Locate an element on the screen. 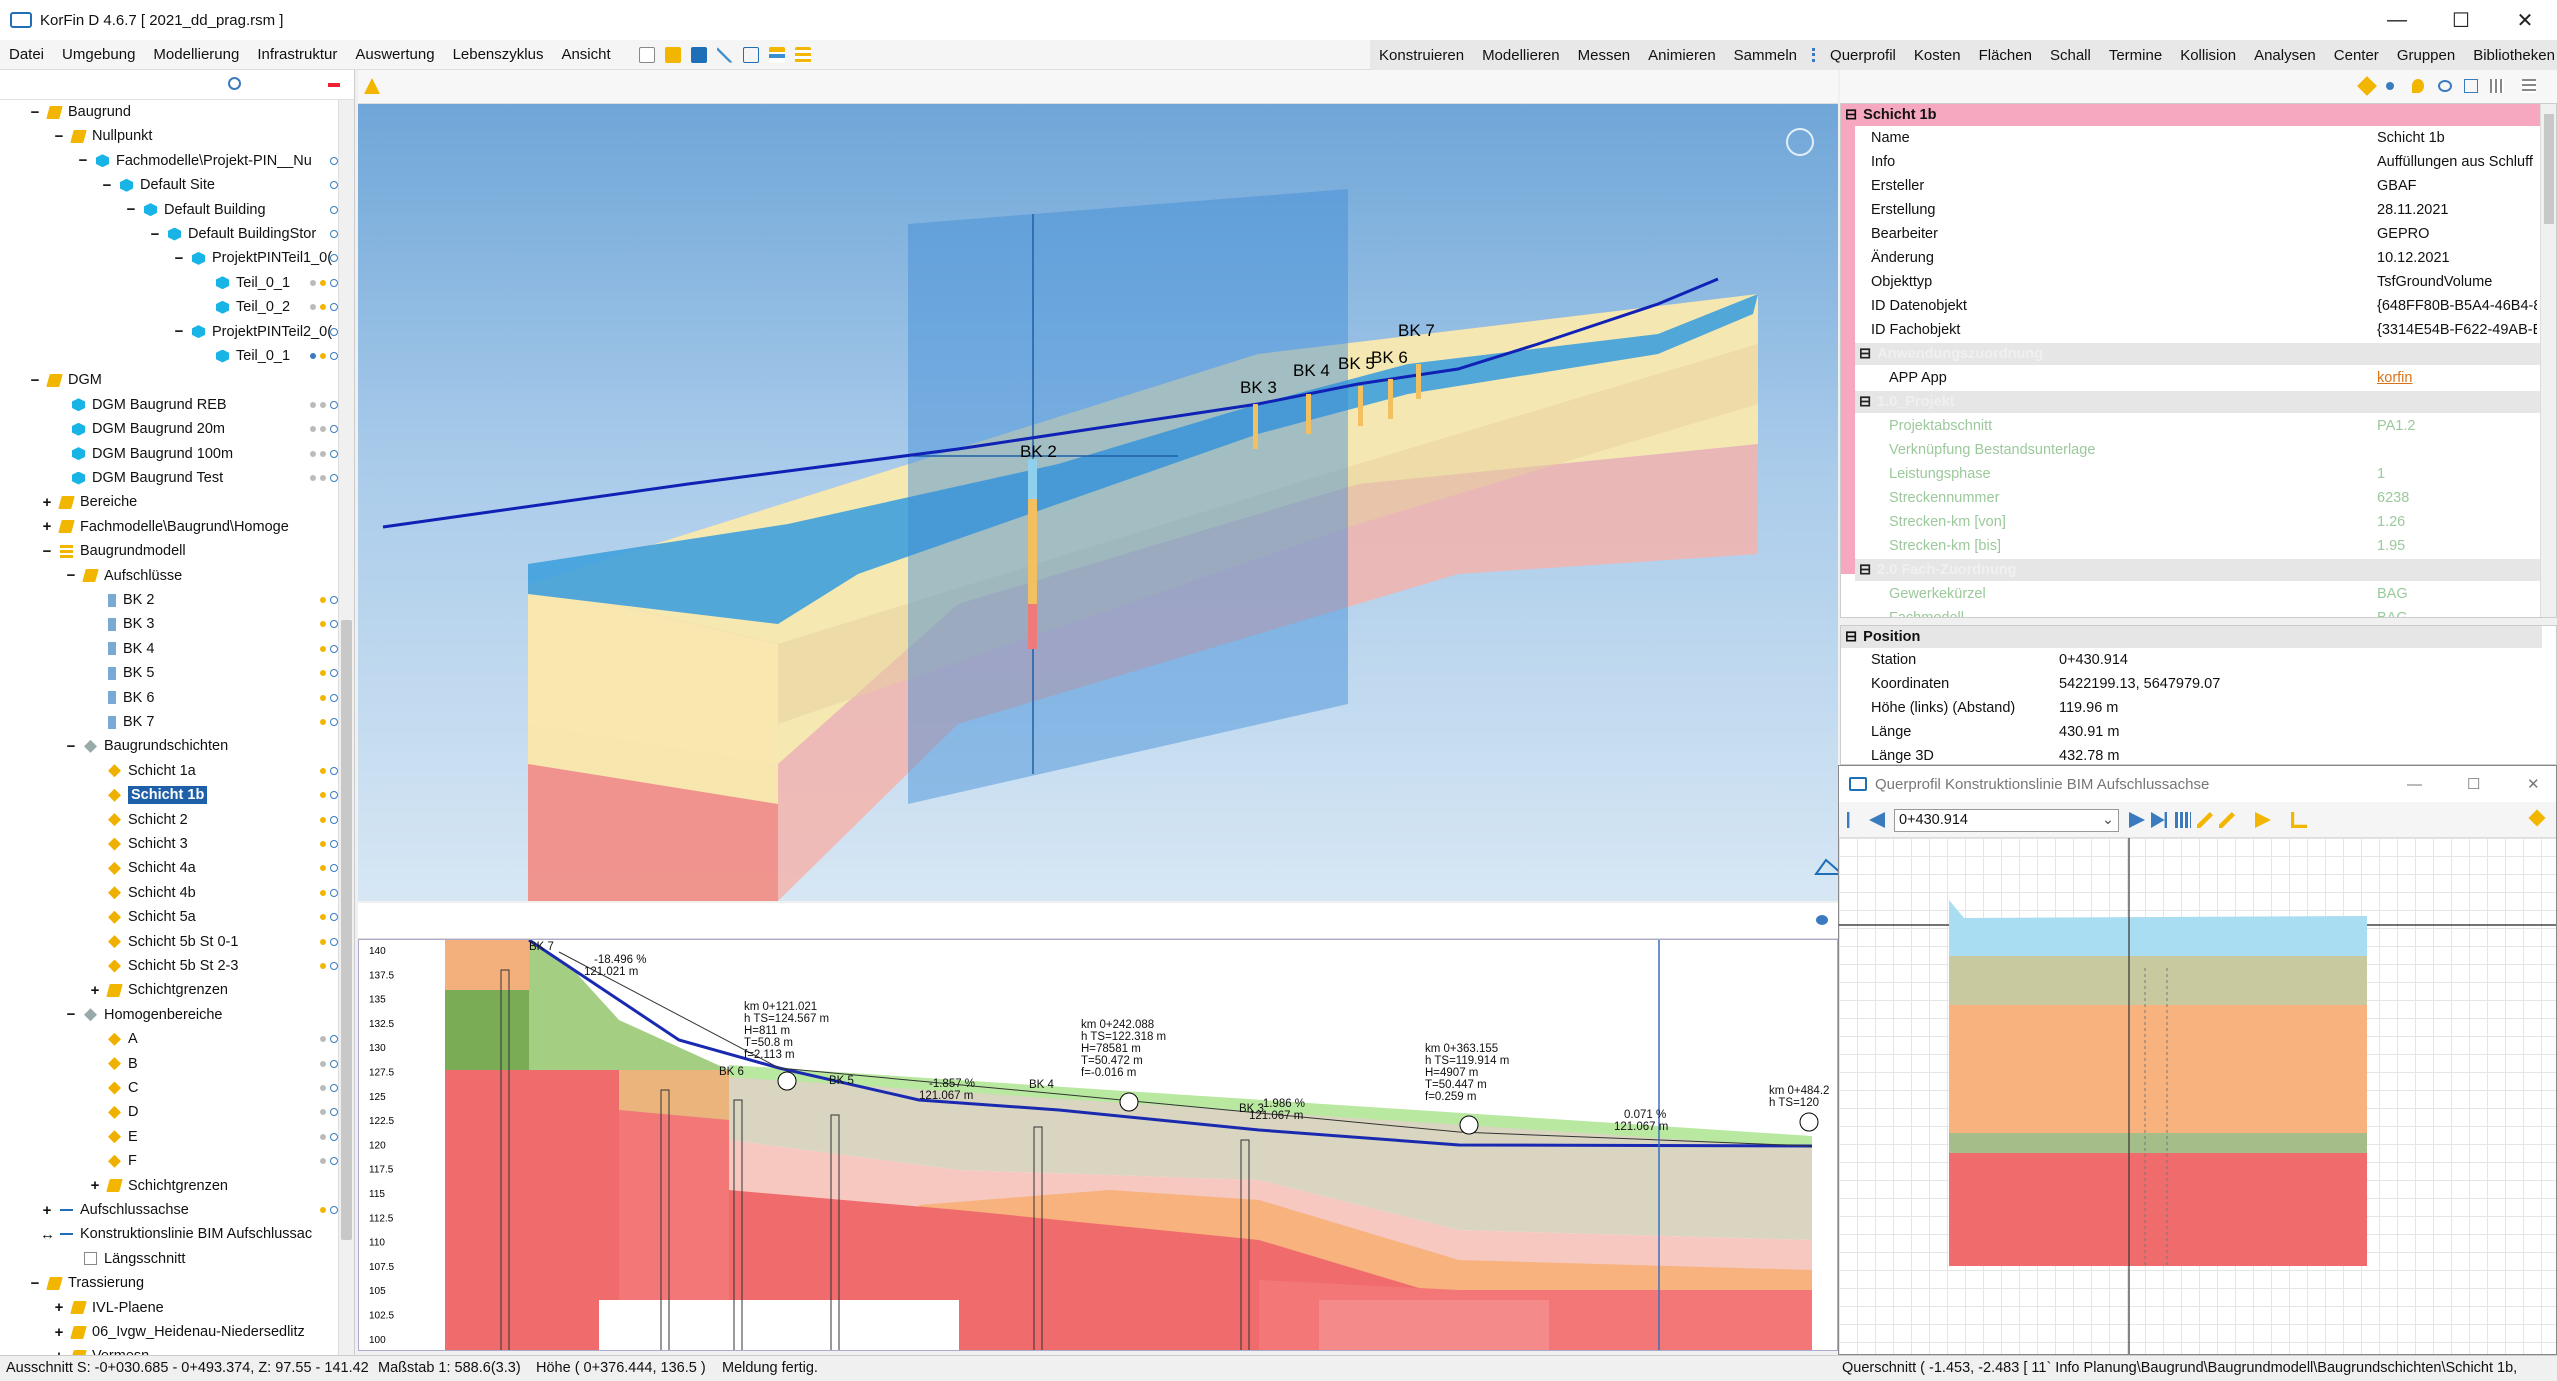 The height and width of the screenshot is (1381, 2557). property-row: APP App korfin is located at coordinates (2191, 378).